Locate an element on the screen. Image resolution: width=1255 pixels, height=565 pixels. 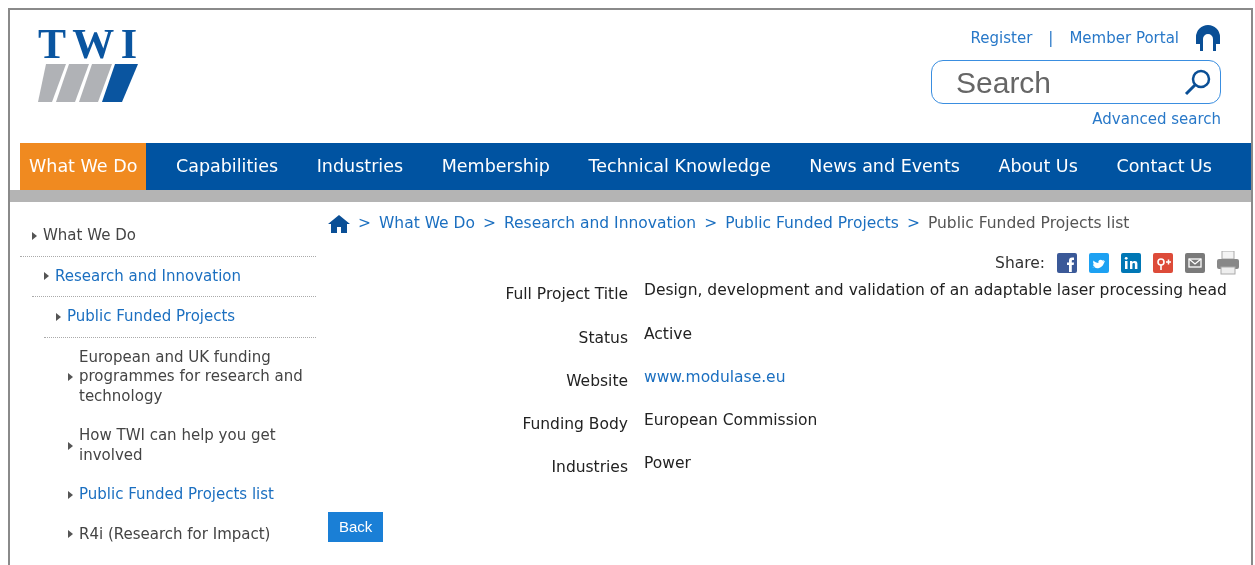
sidebar-item: Research and Innovation is located at coordinates (174, 276).